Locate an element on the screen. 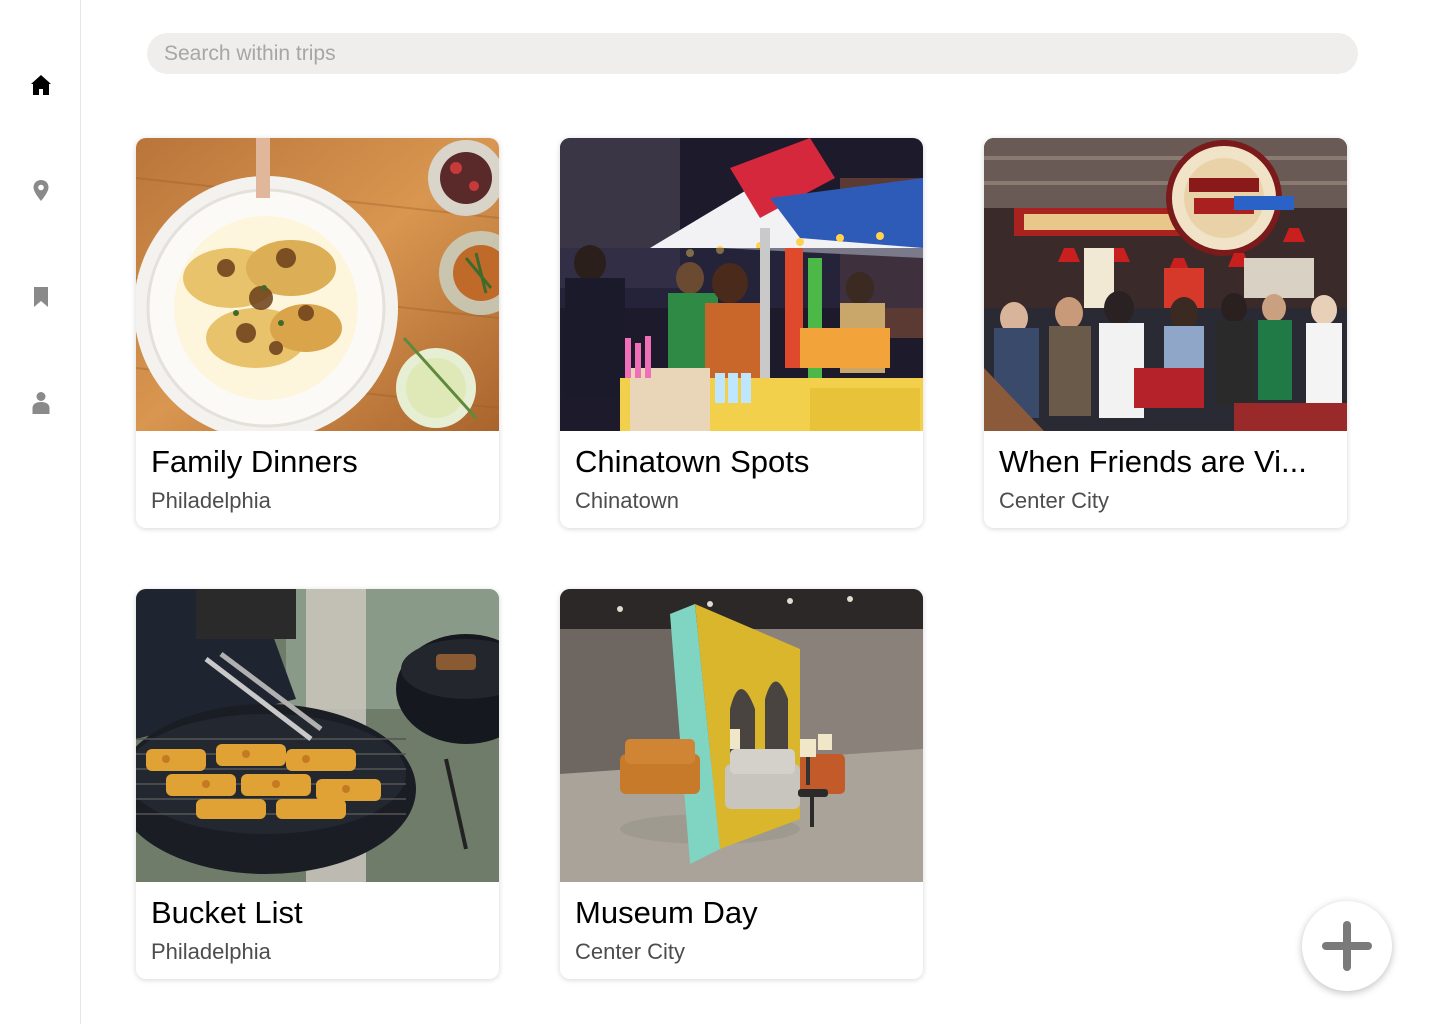  trip-location: Chinatown is located at coordinates (627, 500).